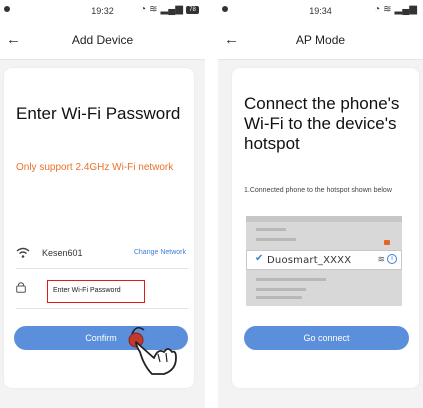 This screenshot has width=423, height=408. What do you see at coordinates (101, 254) in the screenshot?
I see `wifi-network-row: Kesen601 Change Network` at bounding box center [101, 254].